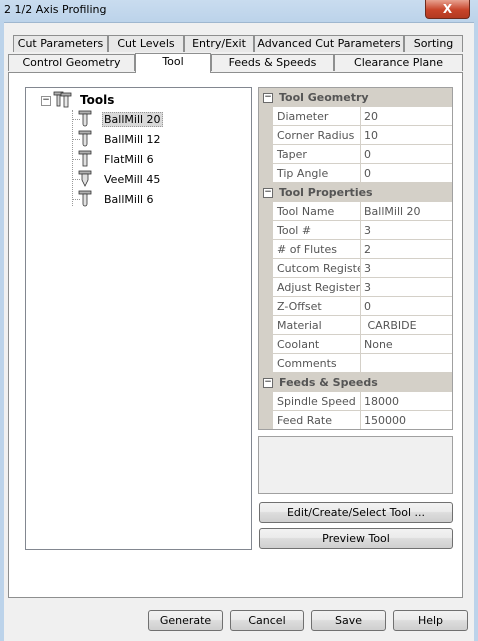  I want to click on property-value: 20, so click(406, 116).